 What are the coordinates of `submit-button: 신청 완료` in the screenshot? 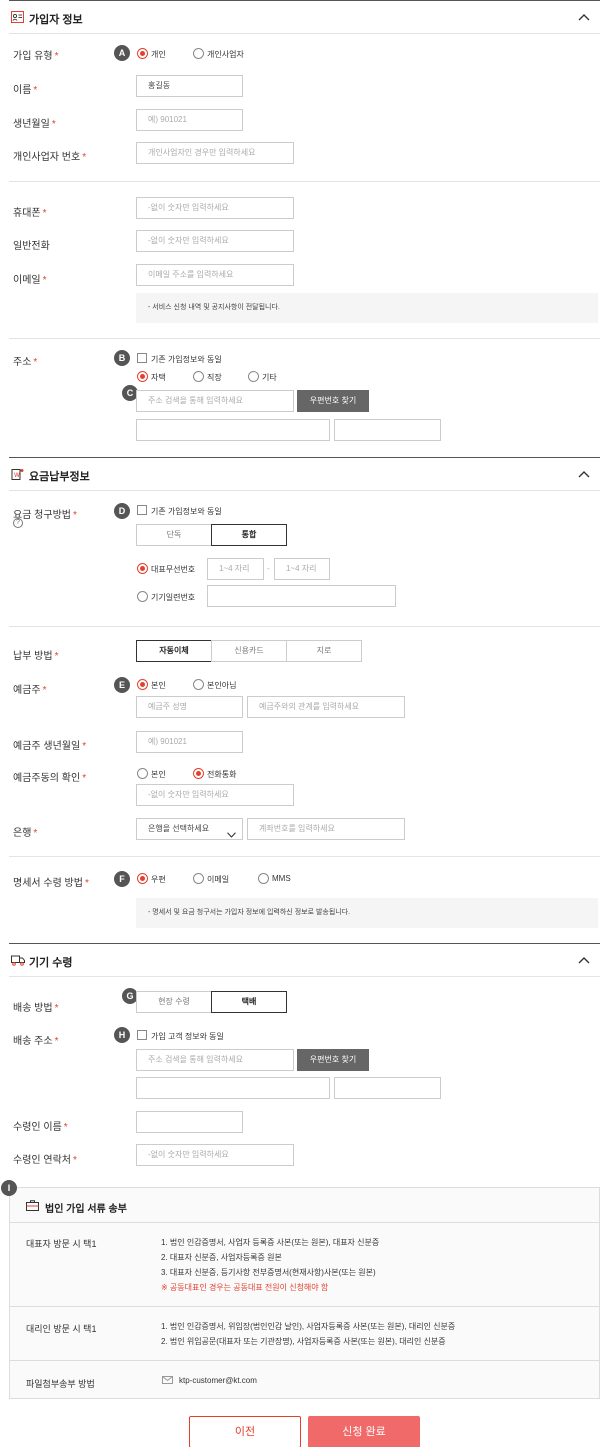 It's located at (364, 1431).